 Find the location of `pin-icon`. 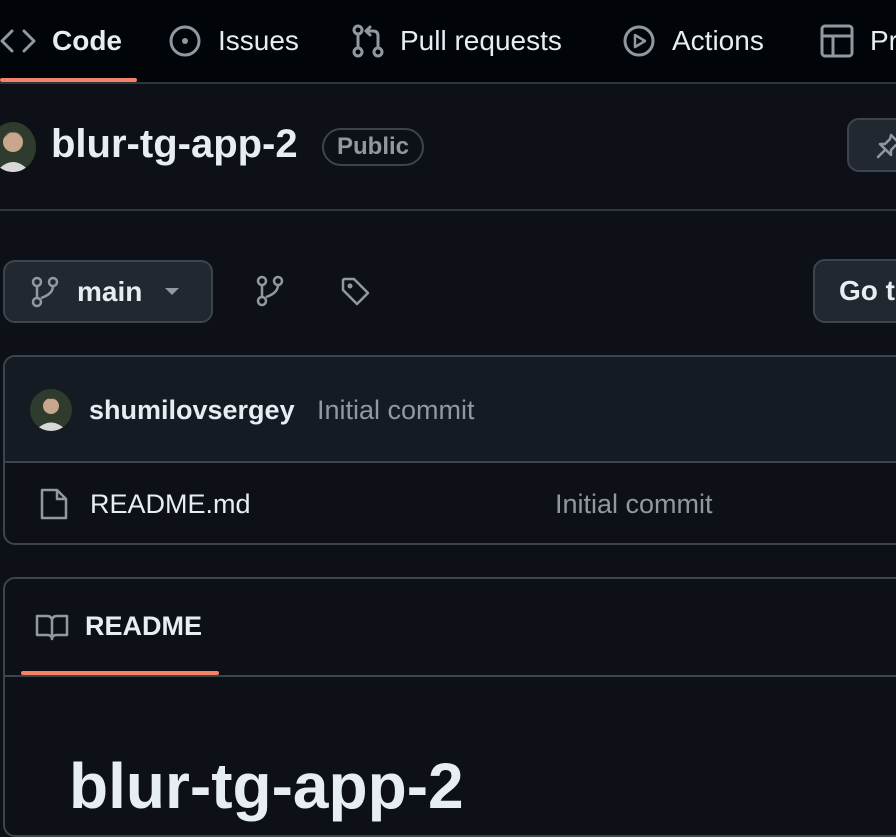

pin-icon is located at coordinates (885, 146).